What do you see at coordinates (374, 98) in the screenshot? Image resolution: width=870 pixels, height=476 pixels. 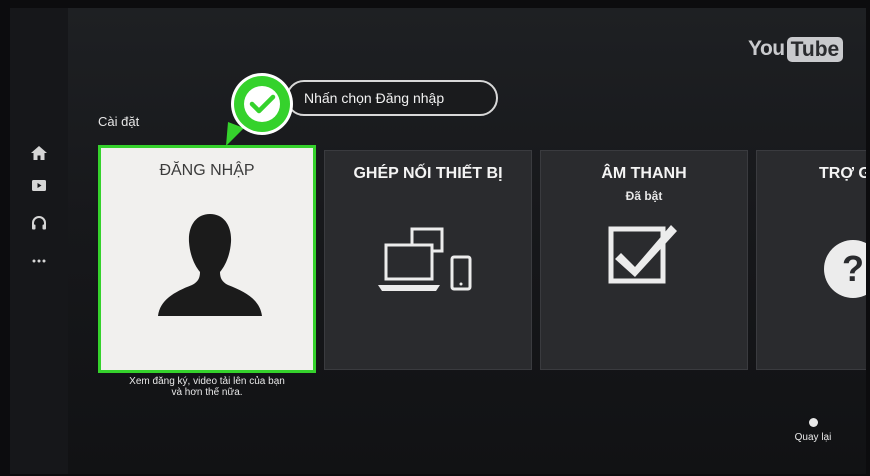 I see `hint-text: Nhấn chọn Đăng nhập` at bounding box center [374, 98].